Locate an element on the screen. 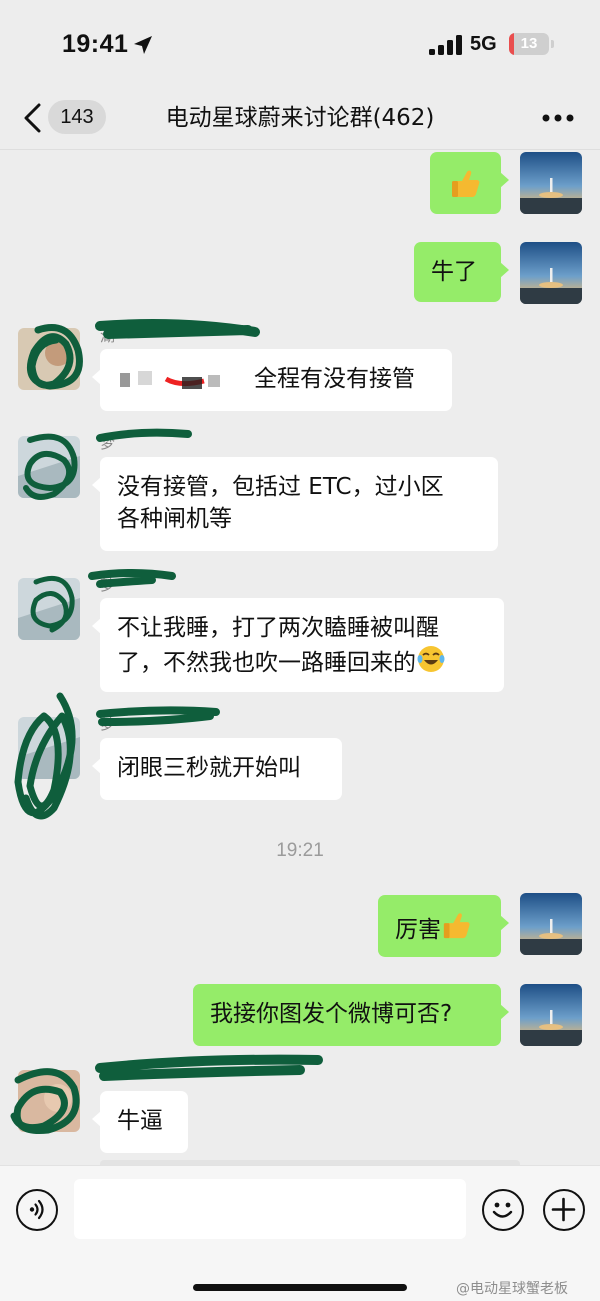 This screenshot has width=600, height=1301. message-text-line: 没有接管，包括过 ETC，过小区 is located at coordinates (280, 487).